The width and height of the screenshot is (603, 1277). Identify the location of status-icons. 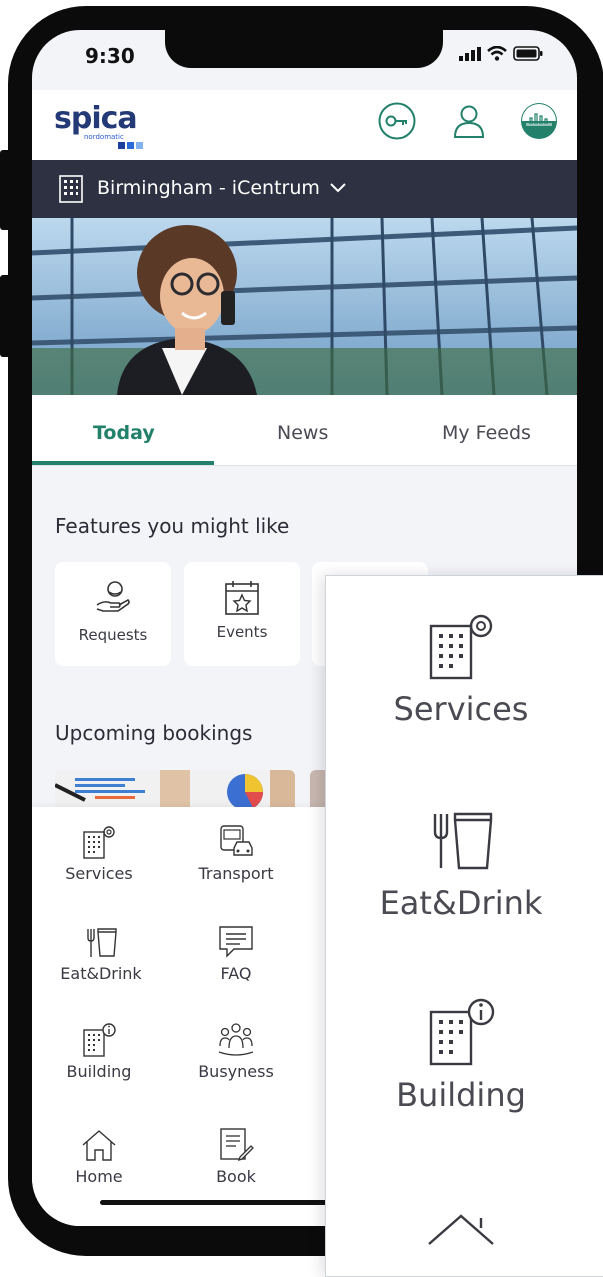
(501, 53).